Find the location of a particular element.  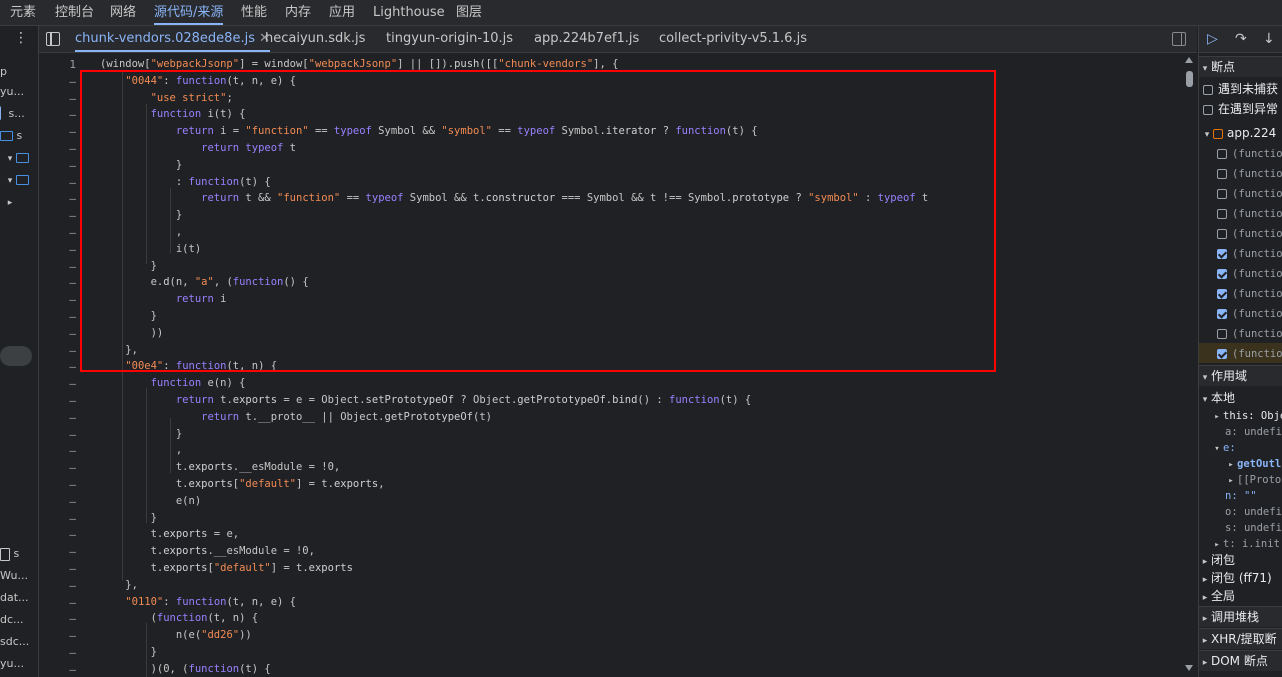

code-line: t.exports["default"] = t.exports, is located at coordinates (242, 484).